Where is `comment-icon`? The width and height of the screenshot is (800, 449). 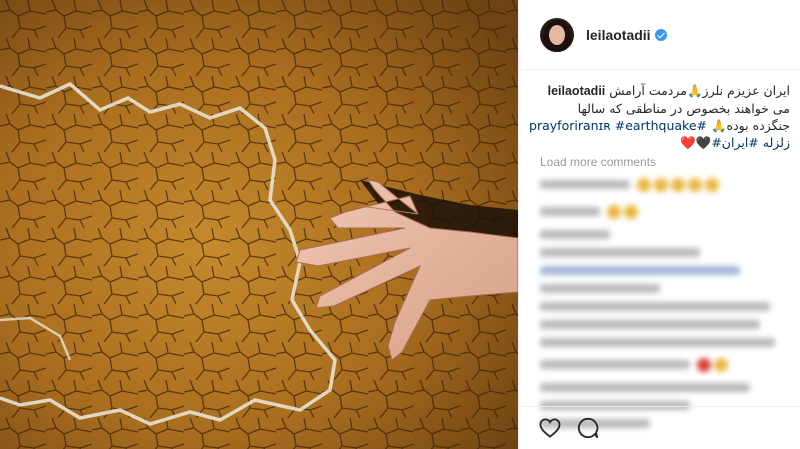
comment-icon is located at coordinates (588, 428).